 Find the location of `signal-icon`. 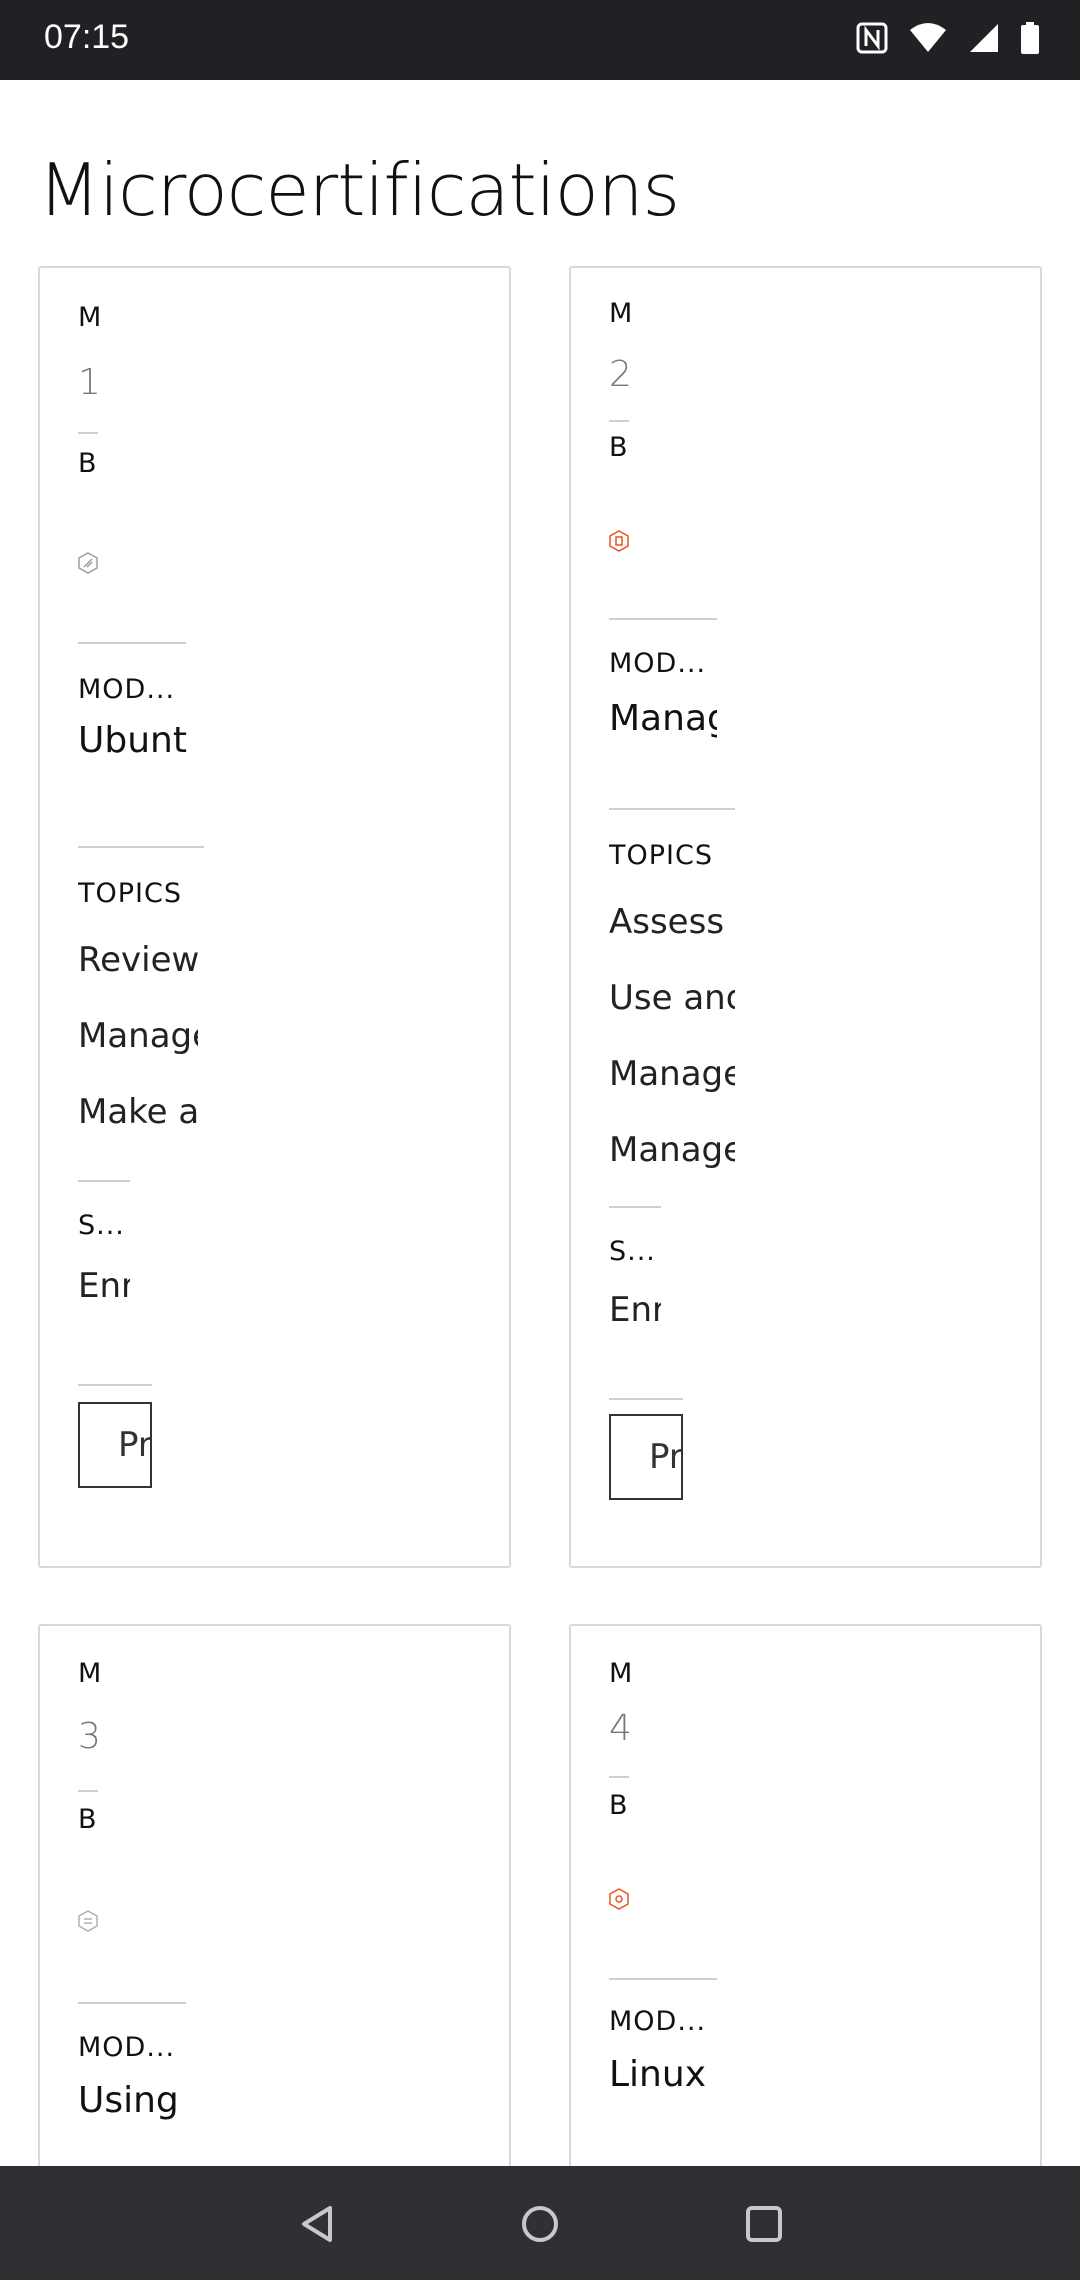

signal-icon is located at coordinates (984, 38).